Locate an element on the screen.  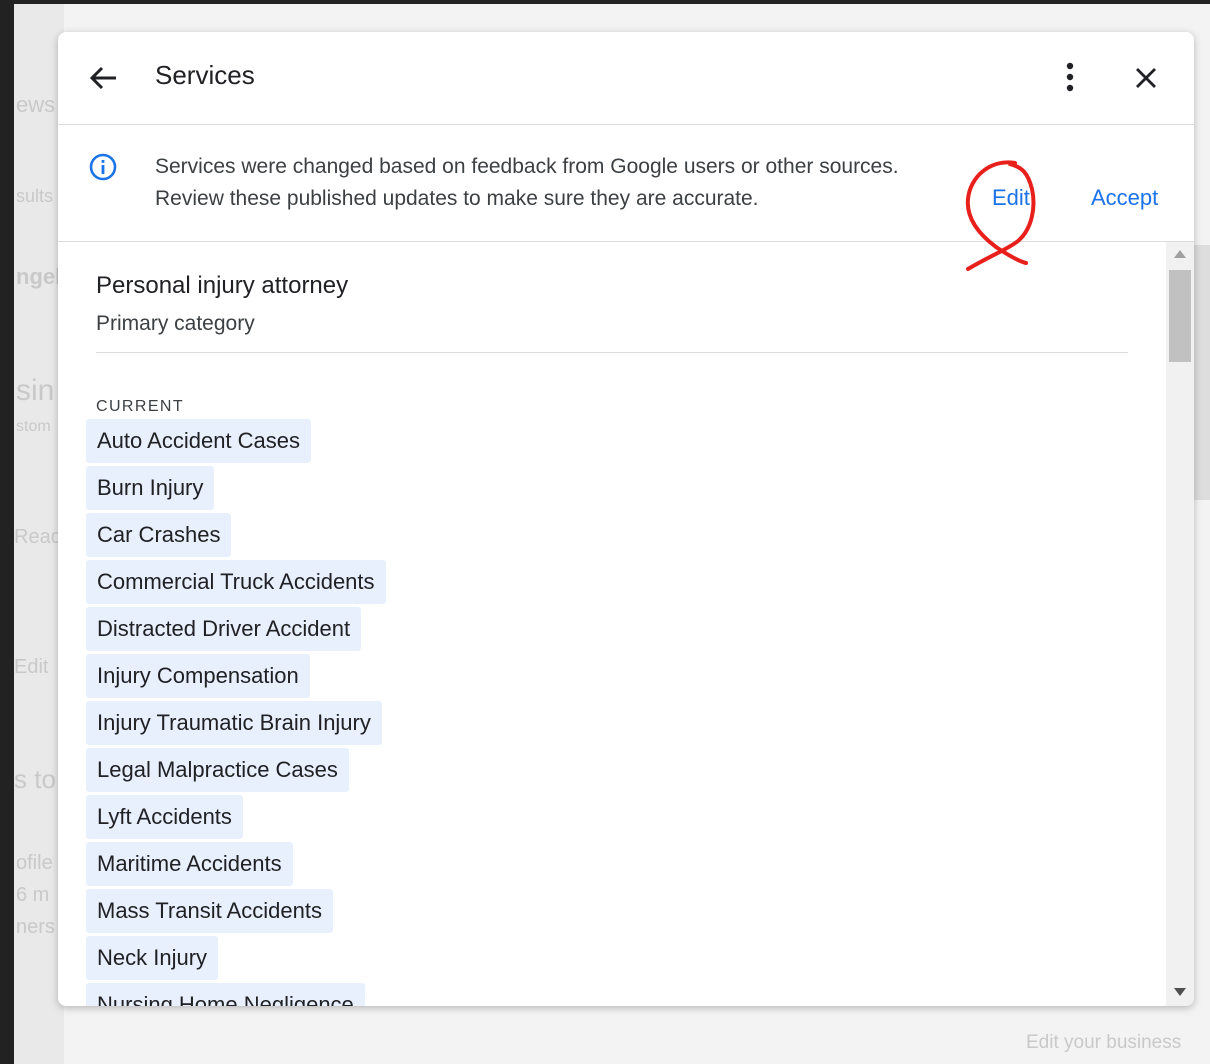
close-icon is located at coordinates (1146, 78).